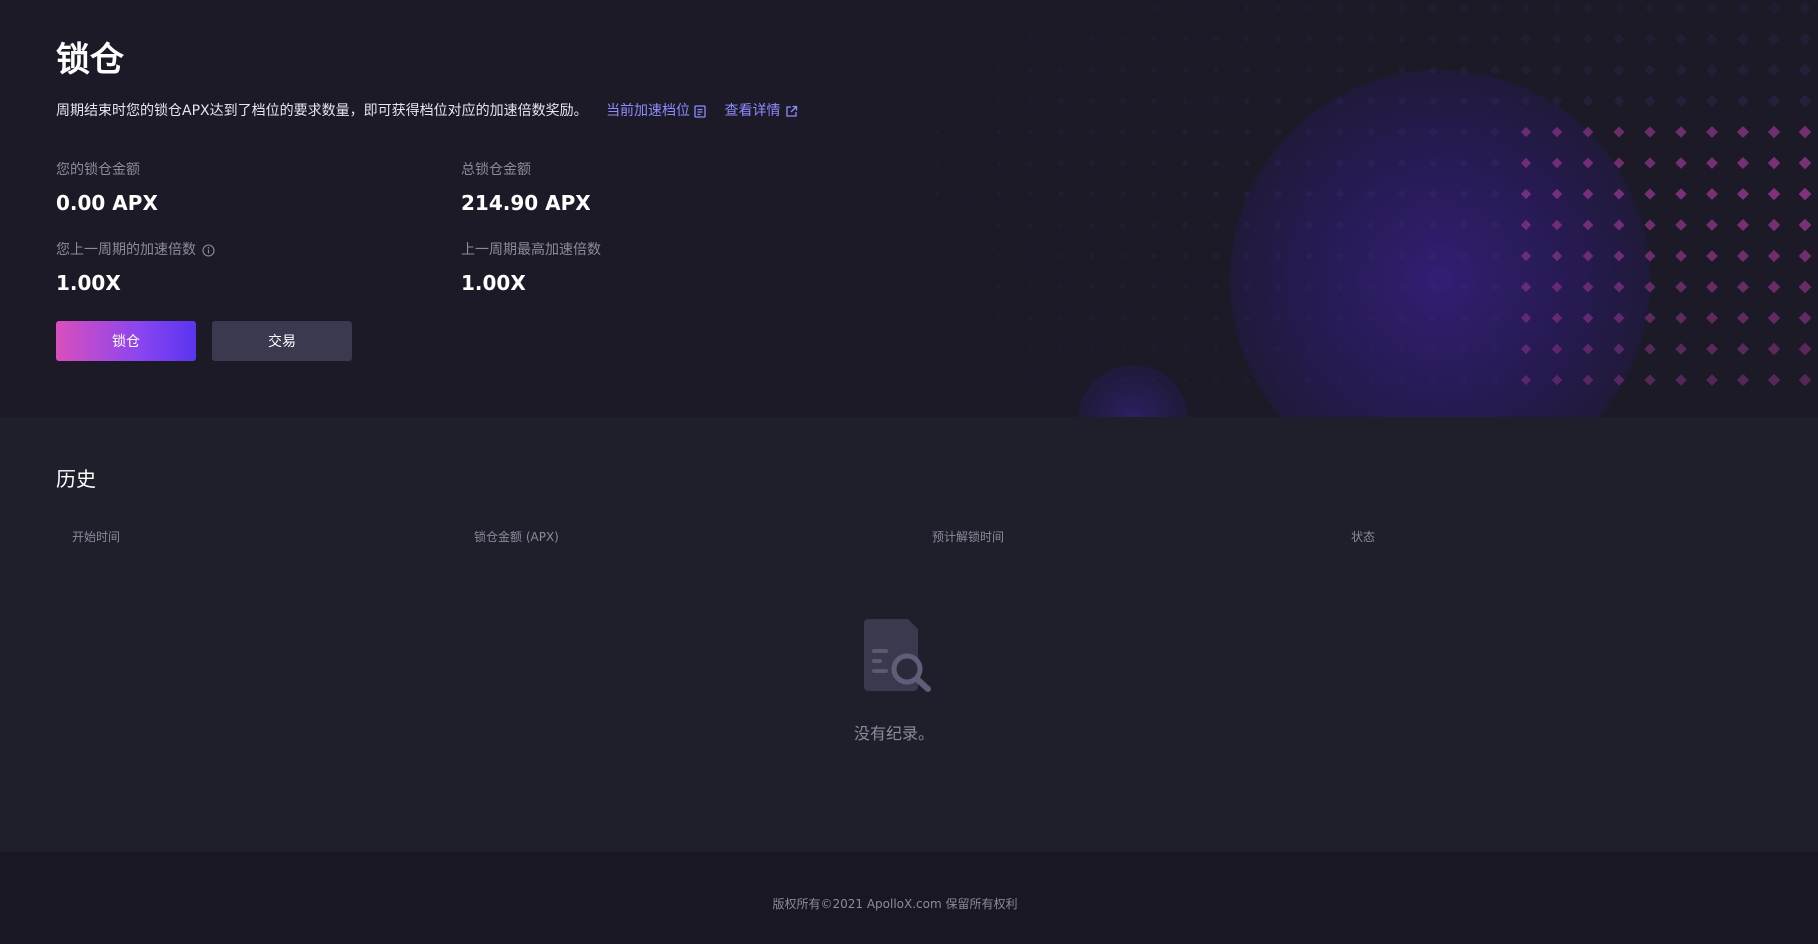  I want to click on column-start-time: 开始时间, so click(96, 537).